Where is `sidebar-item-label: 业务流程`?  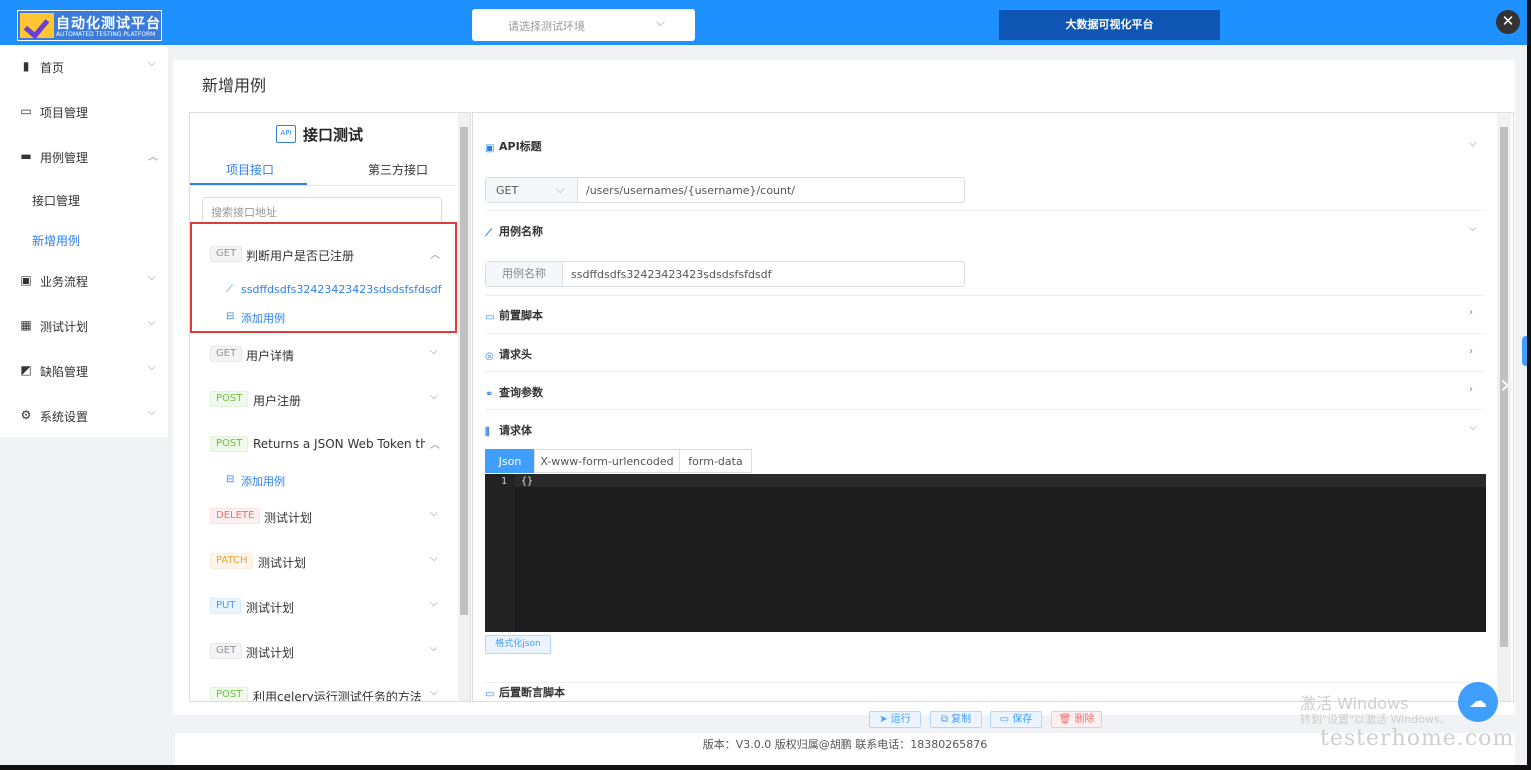 sidebar-item-label: 业务流程 is located at coordinates (64, 282).